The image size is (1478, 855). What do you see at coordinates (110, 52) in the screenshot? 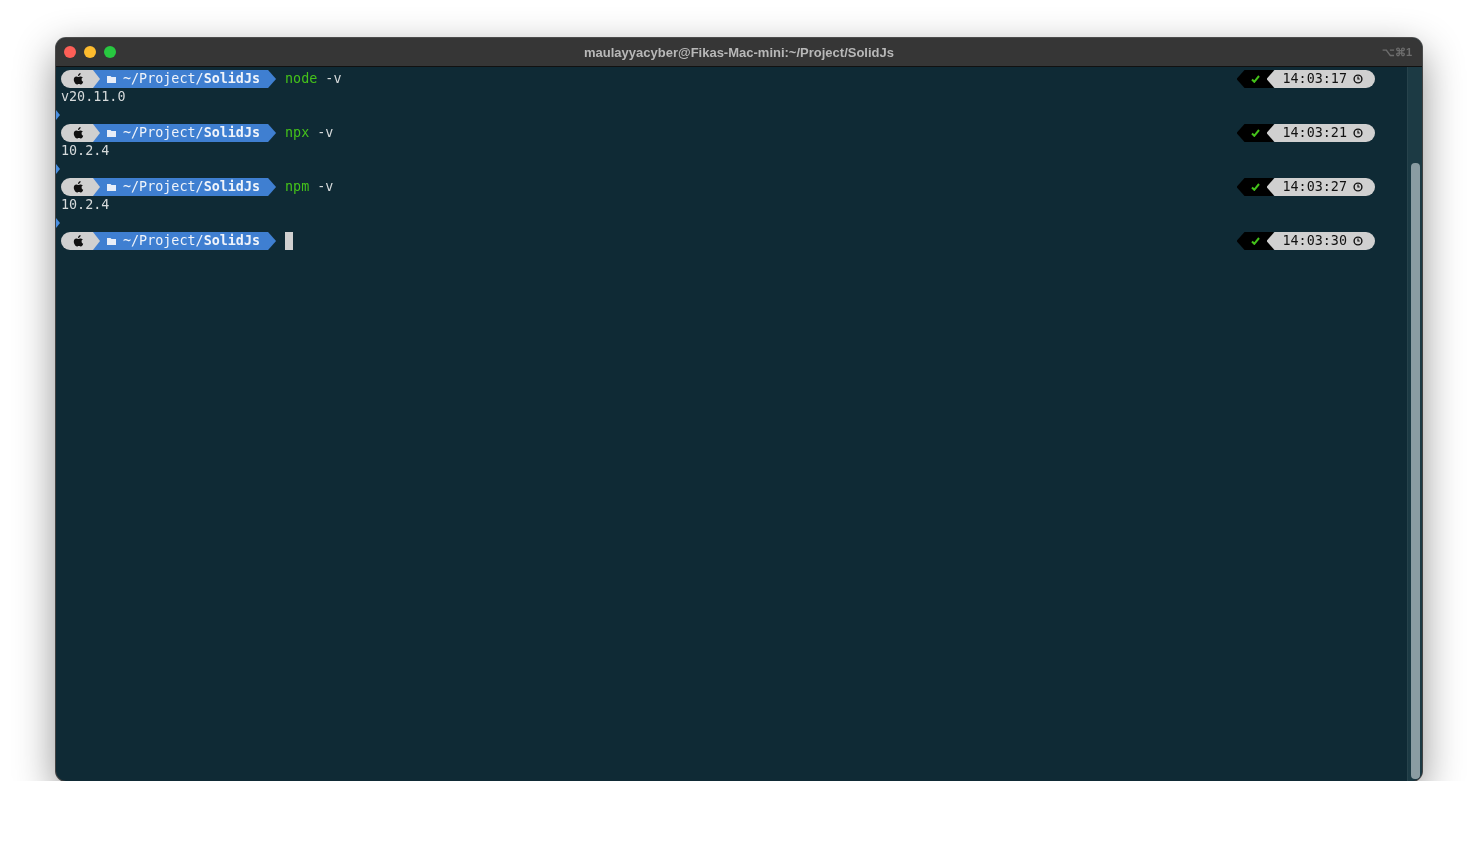
I see `zoom-button` at bounding box center [110, 52].